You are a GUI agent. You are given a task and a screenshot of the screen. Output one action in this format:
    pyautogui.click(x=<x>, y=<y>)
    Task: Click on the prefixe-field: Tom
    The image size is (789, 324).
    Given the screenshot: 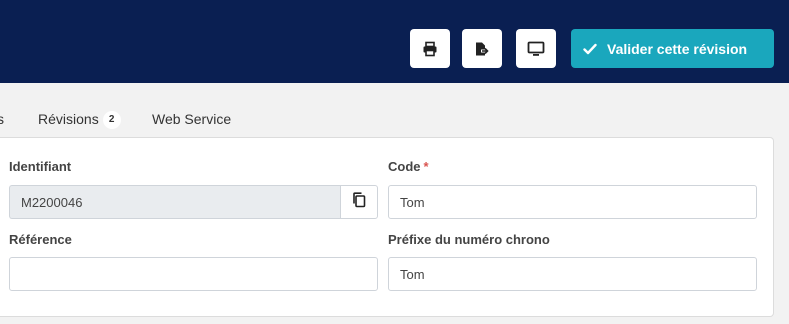 What is the action you would take?
    pyautogui.click(x=572, y=274)
    